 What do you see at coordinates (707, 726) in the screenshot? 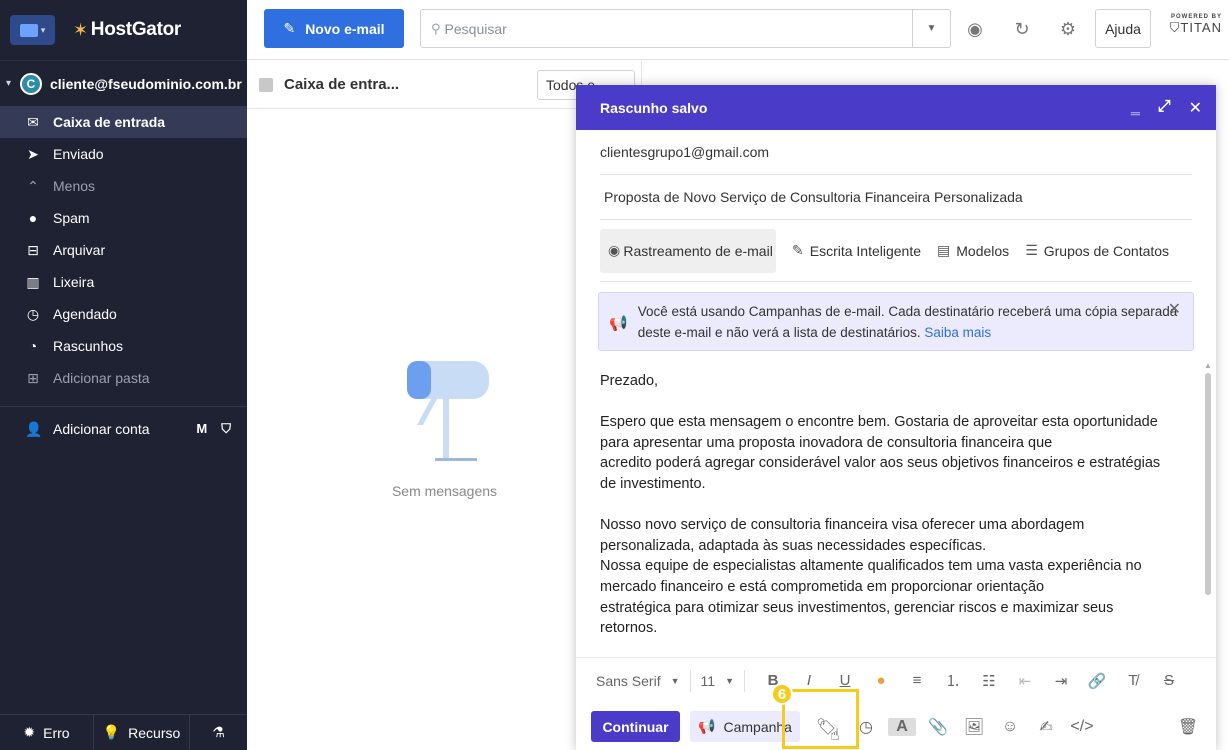
I see `megaphone-icon: 📢` at bounding box center [707, 726].